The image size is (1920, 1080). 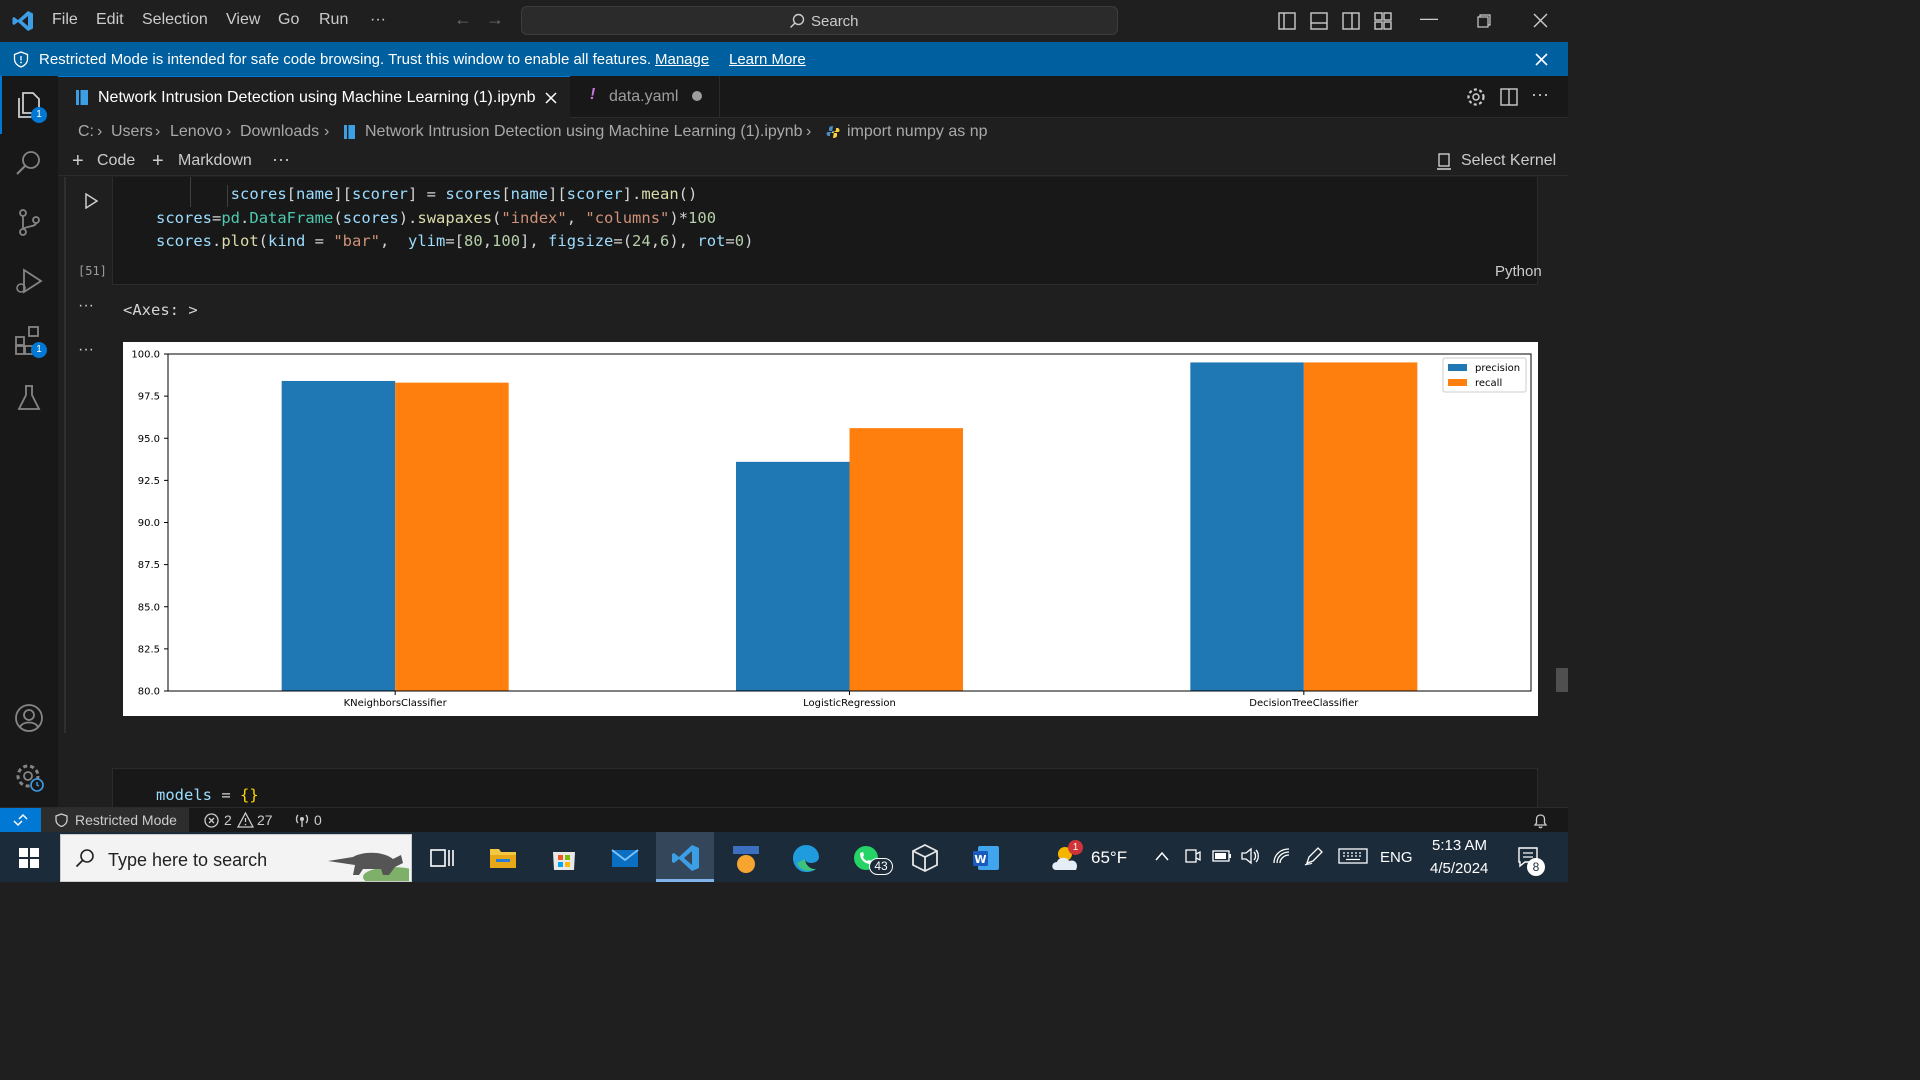 I want to click on microsoft-store-icon, so click(x=564, y=858).